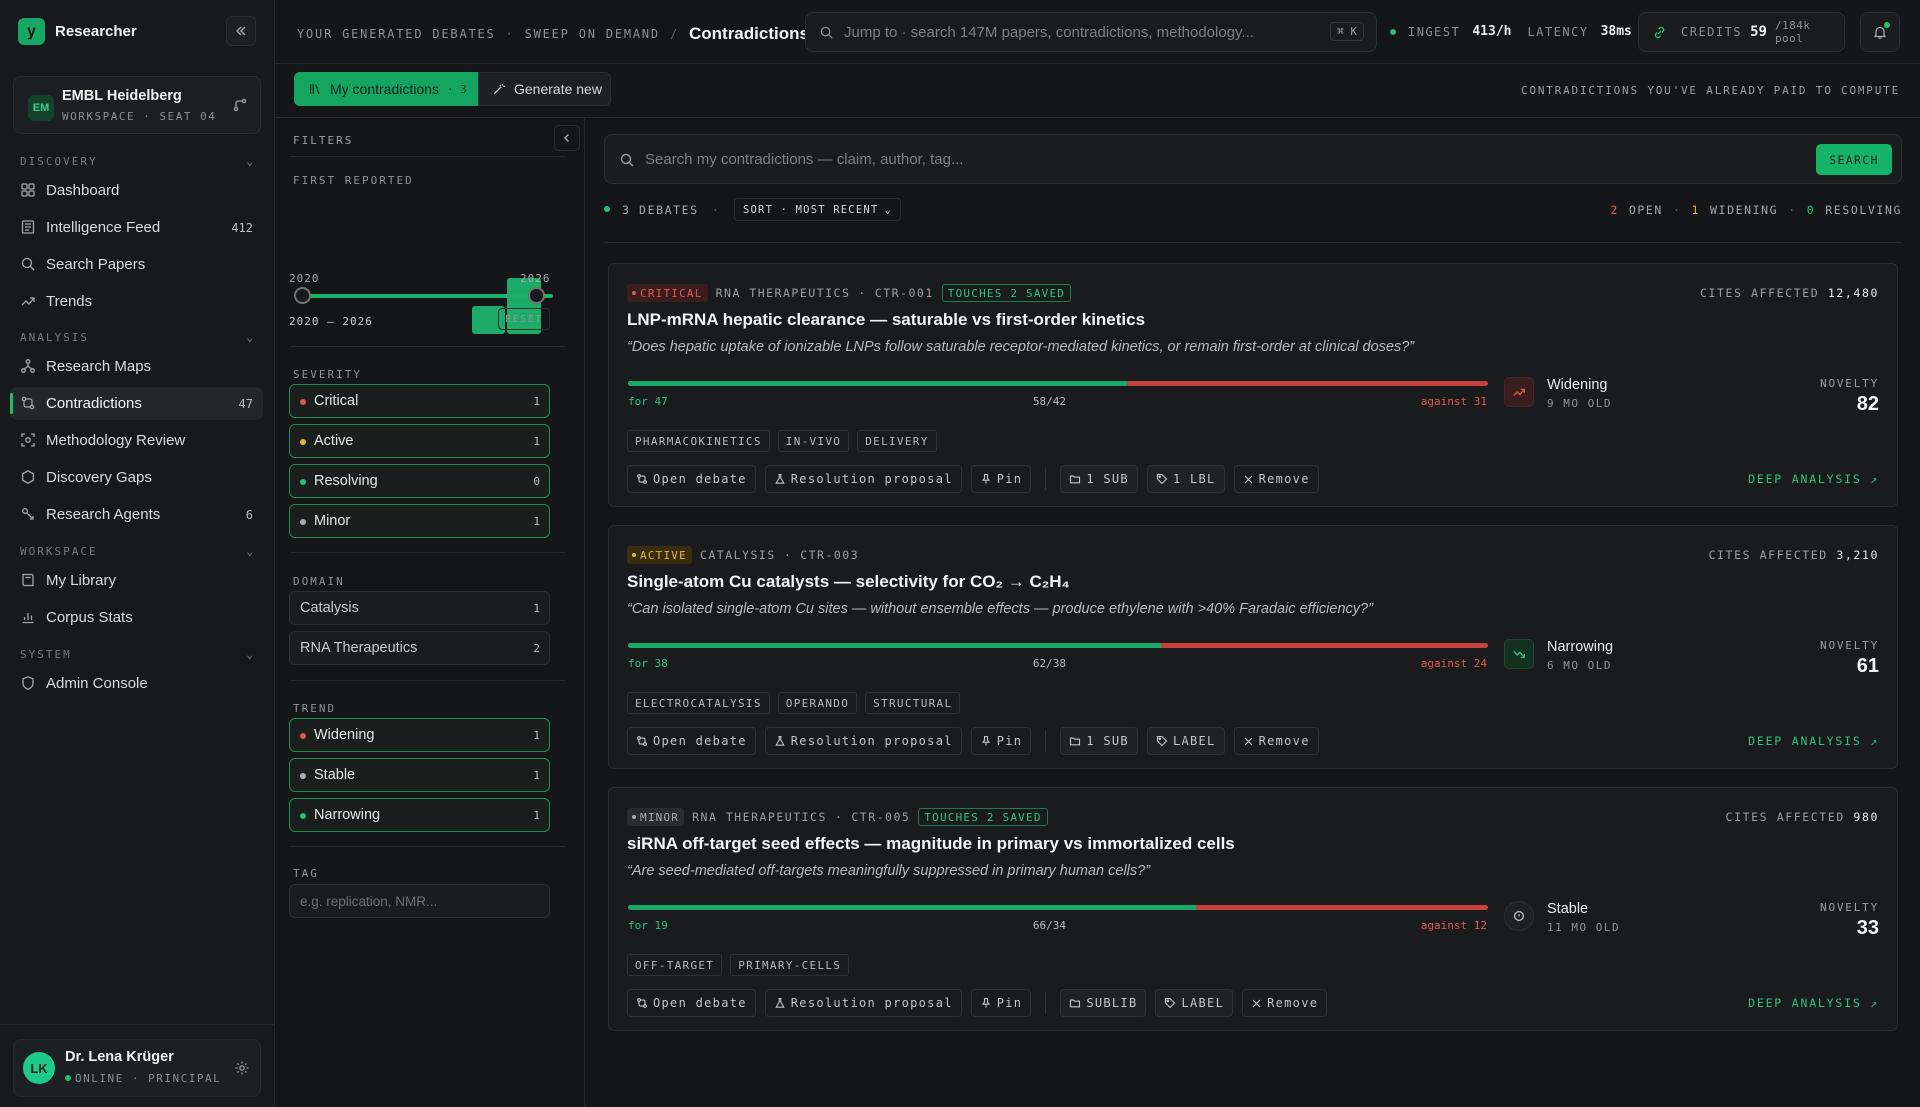 Image resolution: width=1920 pixels, height=1107 pixels. What do you see at coordinates (1568, 909) in the screenshot?
I see `trend-label: Stable` at bounding box center [1568, 909].